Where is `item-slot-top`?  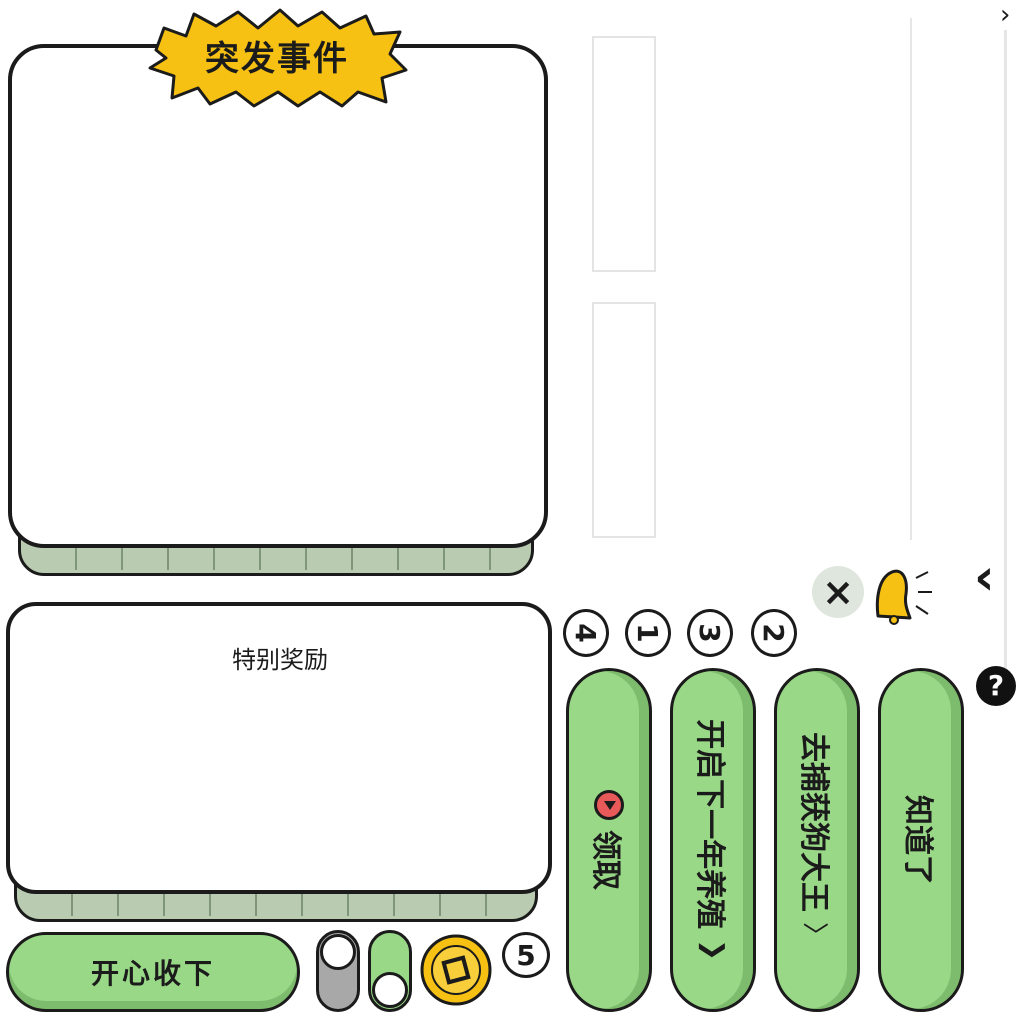
item-slot-top is located at coordinates (624, 154).